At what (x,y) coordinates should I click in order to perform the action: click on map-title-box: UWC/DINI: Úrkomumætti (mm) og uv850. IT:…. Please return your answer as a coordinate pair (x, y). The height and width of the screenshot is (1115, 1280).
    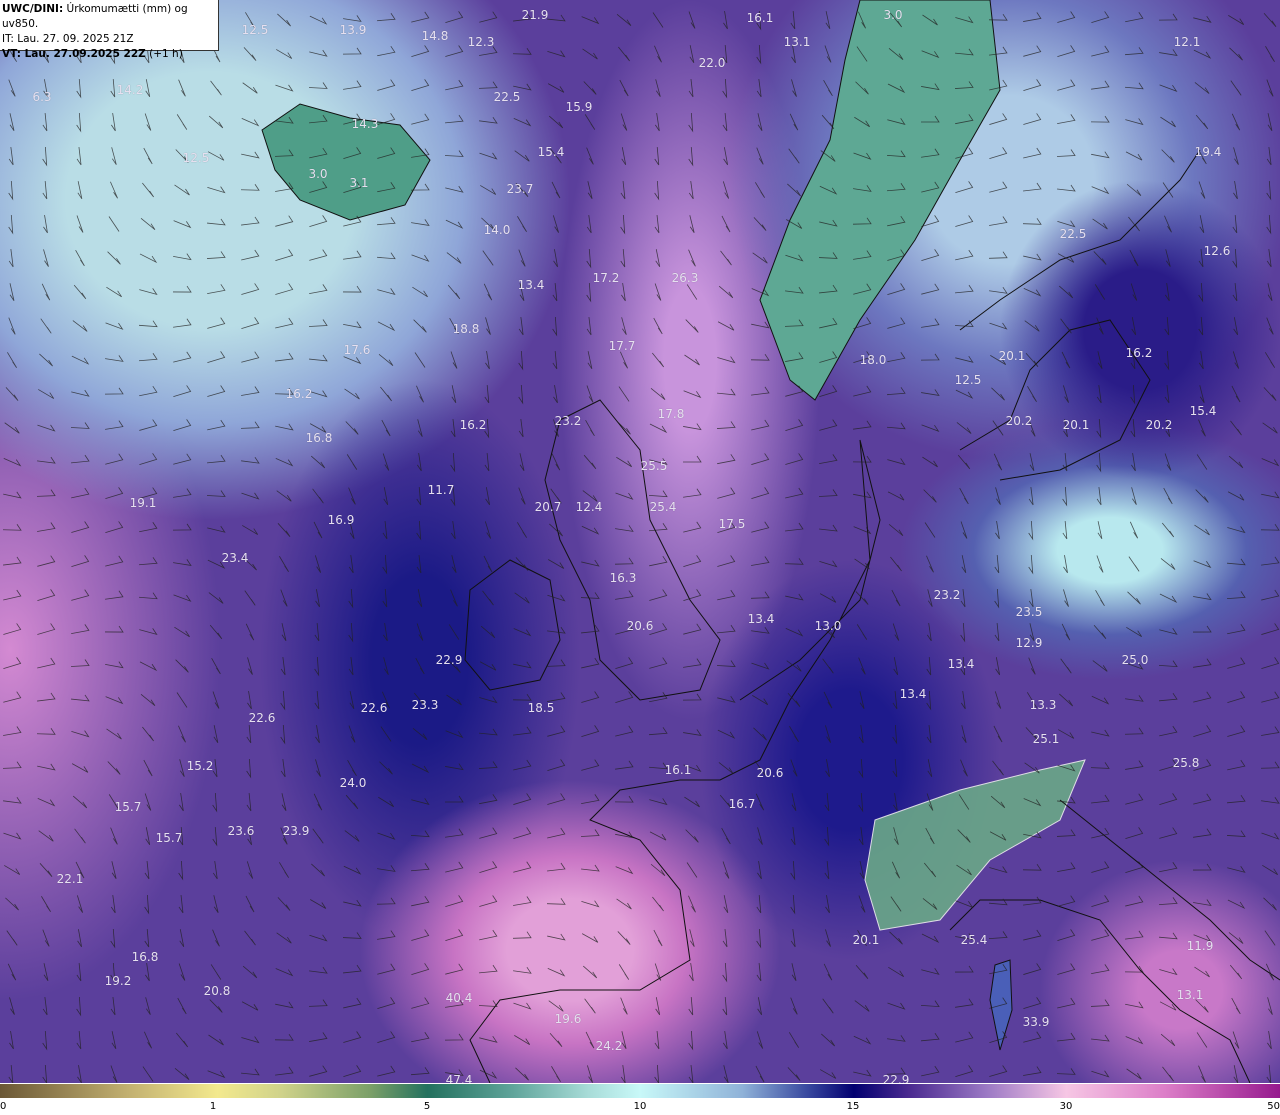
    Looking at the image, I should click on (109, 30).